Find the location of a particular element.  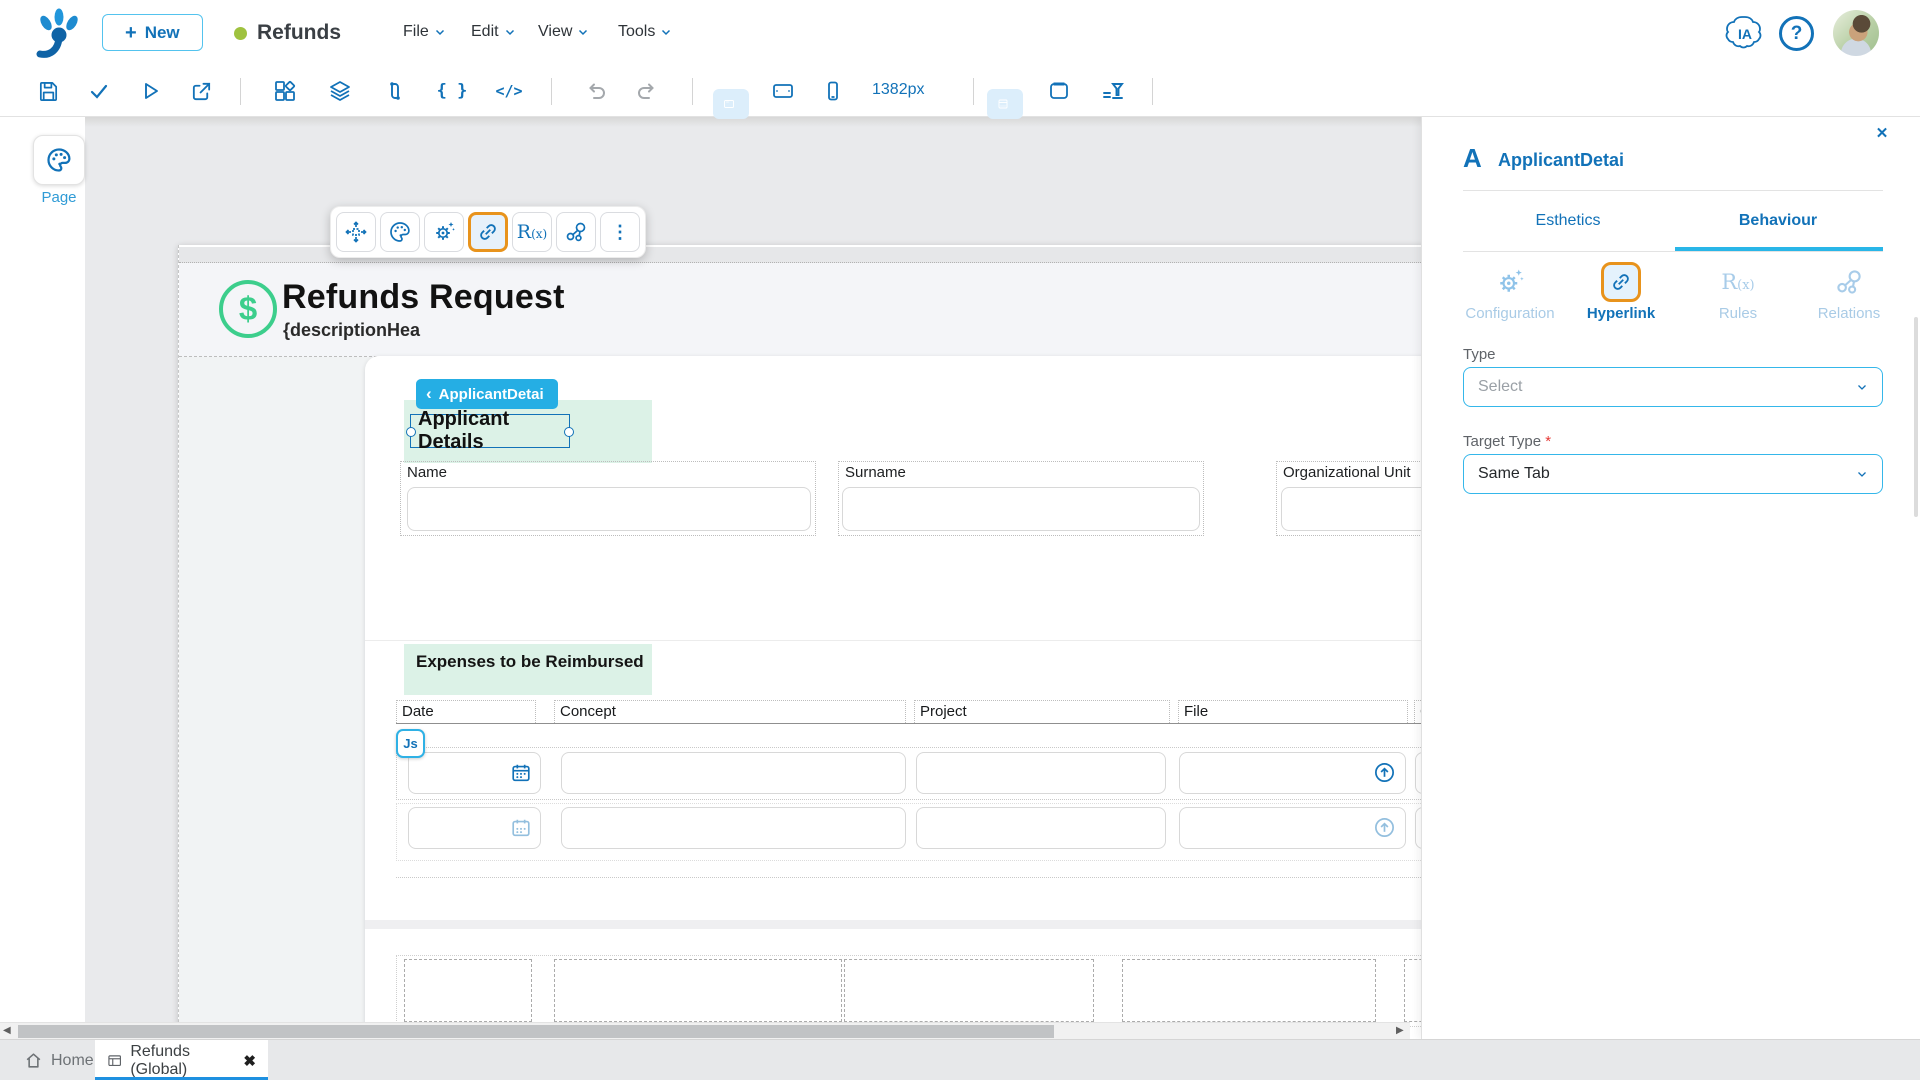

column-header-concept: Concept is located at coordinates (730, 711).